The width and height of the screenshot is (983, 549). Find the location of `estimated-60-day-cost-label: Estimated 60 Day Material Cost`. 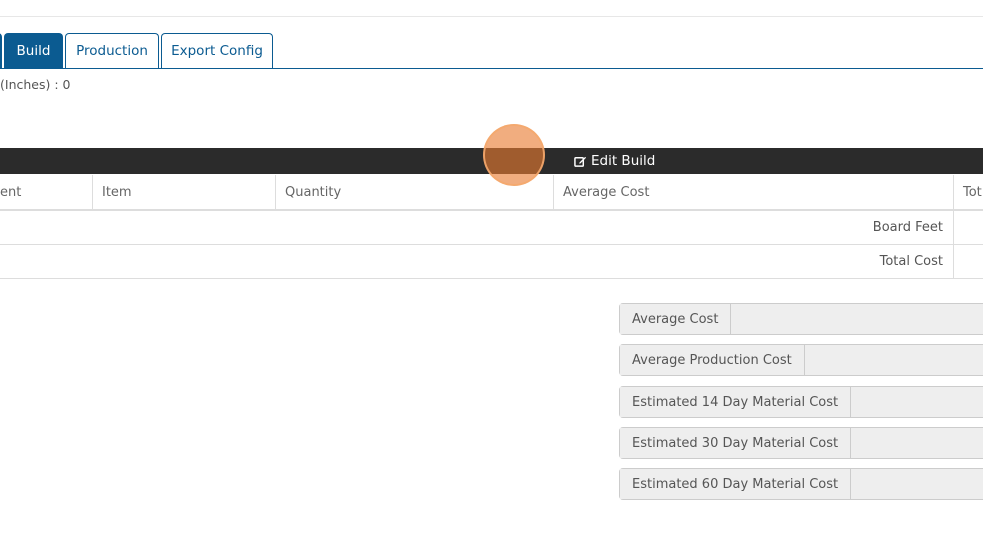

estimated-60-day-cost-label: Estimated 60 Day Material Cost is located at coordinates (736, 484).